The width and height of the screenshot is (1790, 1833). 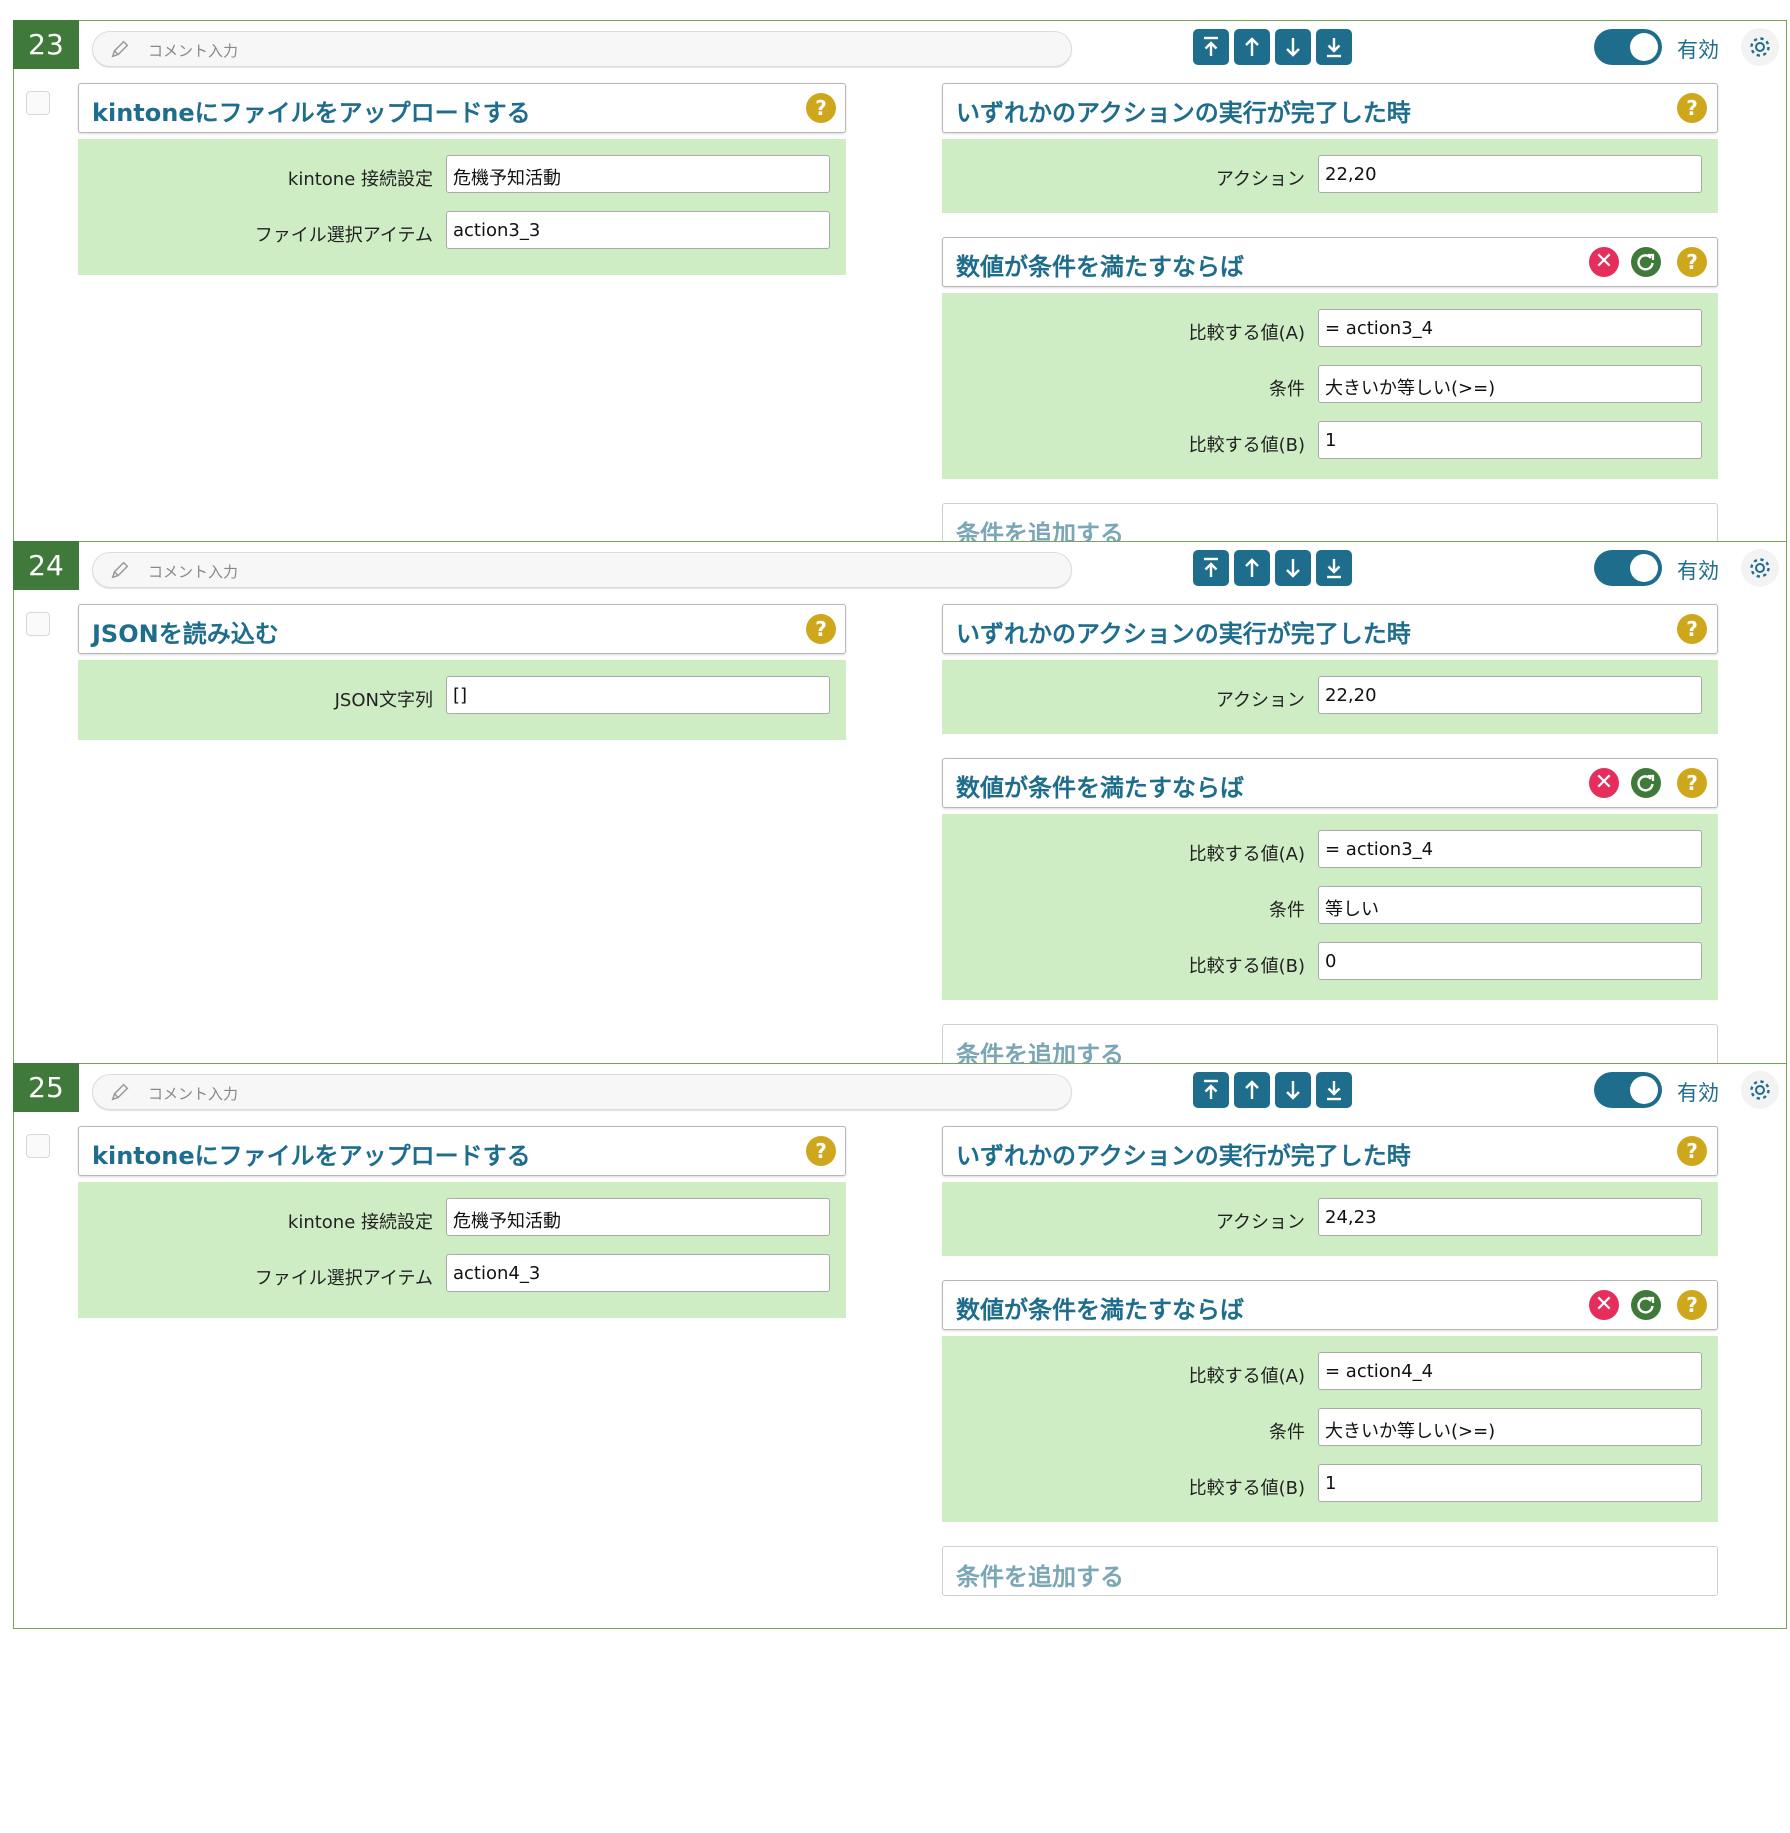 I want to click on enabled-label: 有効, so click(x=1698, y=1093).